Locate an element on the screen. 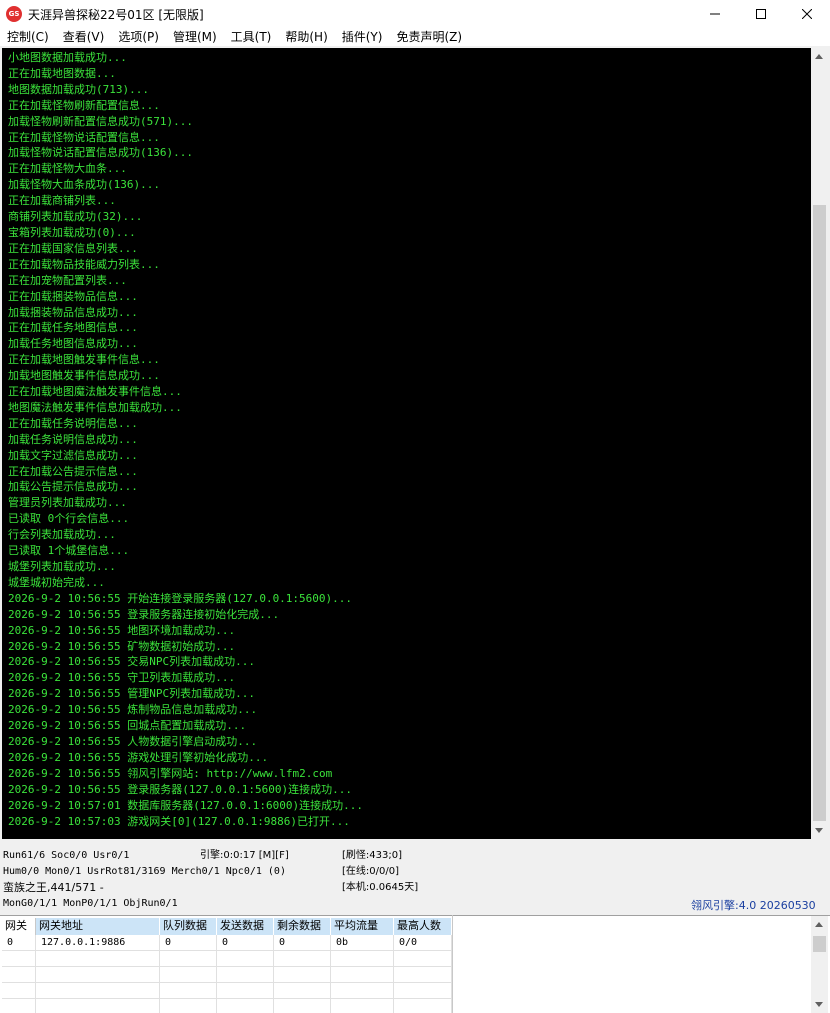 This screenshot has width=830, height=1013. status-online: [在线:0/0/0] is located at coordinates (370, 871).